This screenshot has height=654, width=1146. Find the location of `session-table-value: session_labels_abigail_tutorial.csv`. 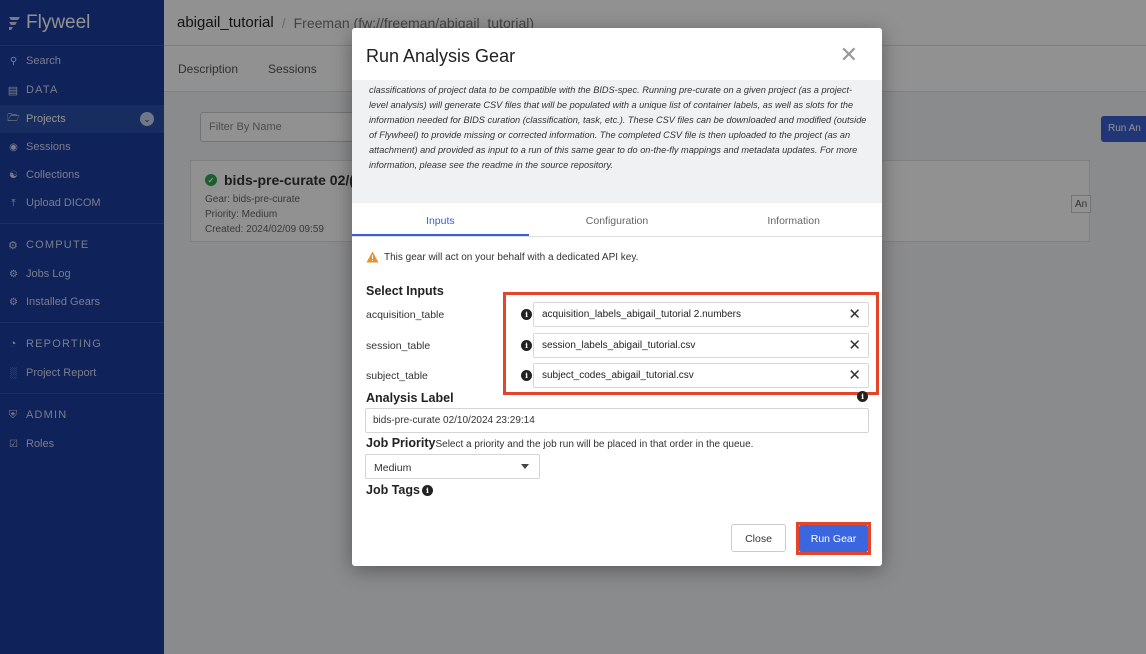

session-table-value: session_labels_abigail_tutorial.csv is located at coordinates (619, 345).